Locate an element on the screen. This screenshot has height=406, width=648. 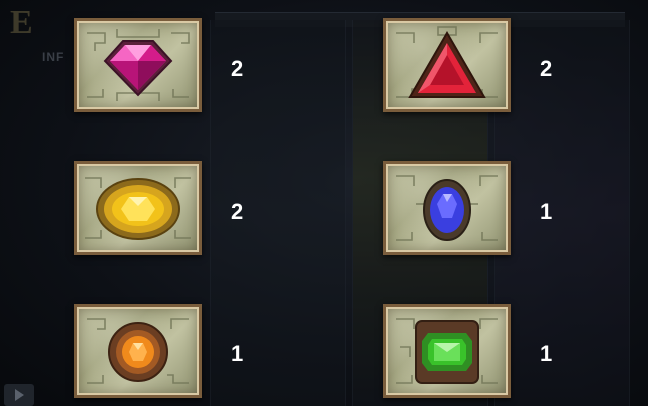
blue-oval-gem-icon is located at coordinates (447, 208).